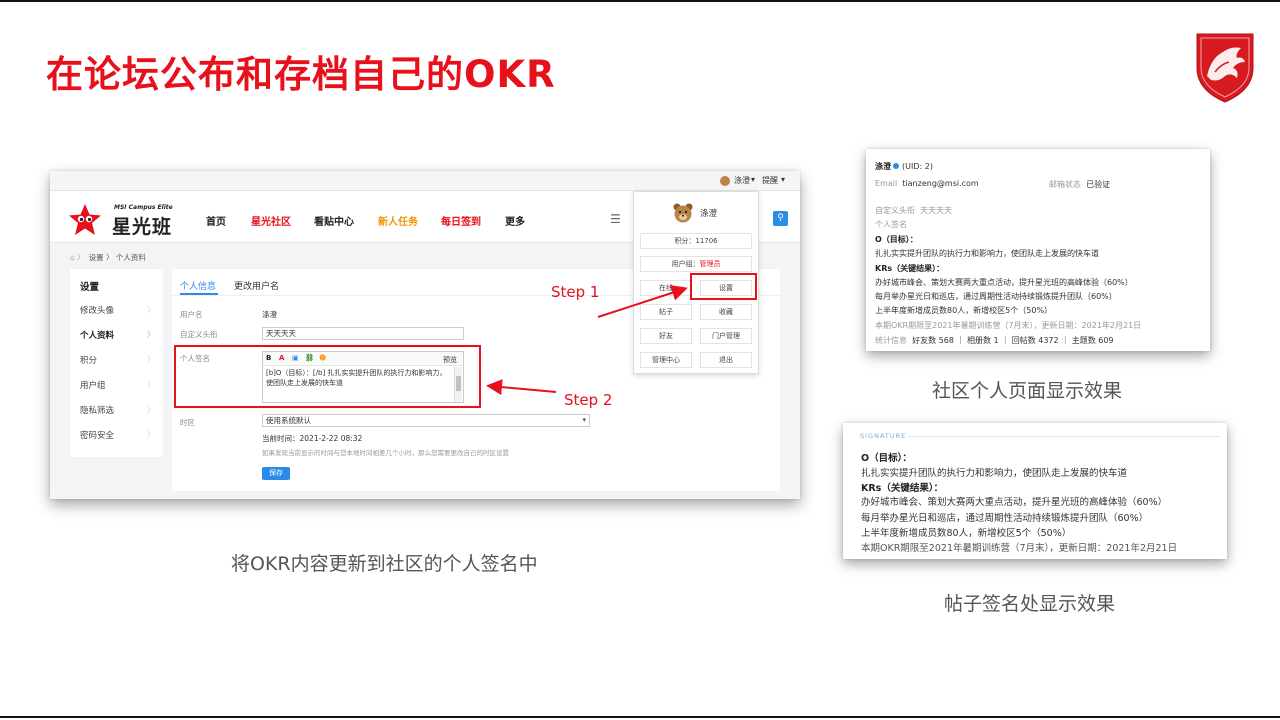  What do you see at coordinates (77, 257) in the screenshot?
I see `home-icon: ⌂ 〉` at bounding box center [77, 257].